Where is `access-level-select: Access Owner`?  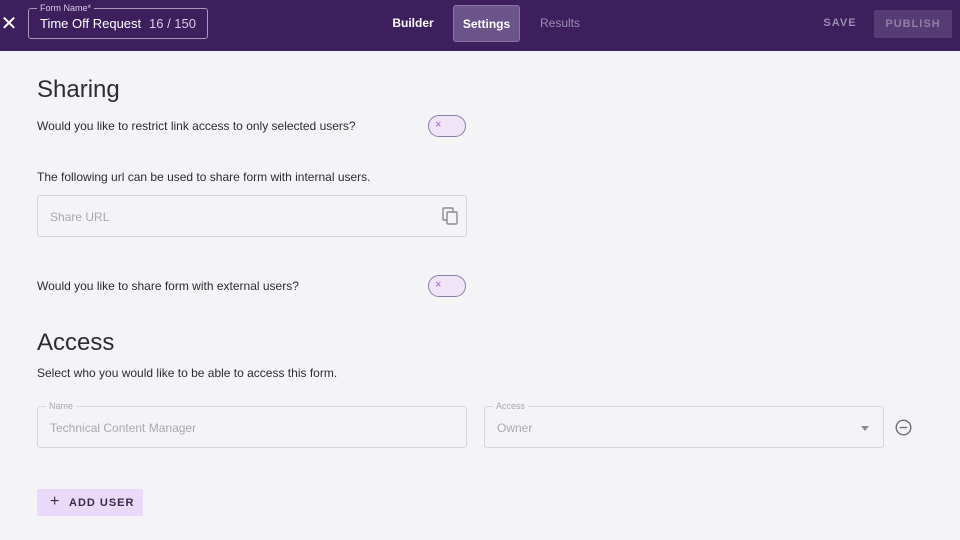 access-level-select: Access Owner is located at coordinates (684, 424).